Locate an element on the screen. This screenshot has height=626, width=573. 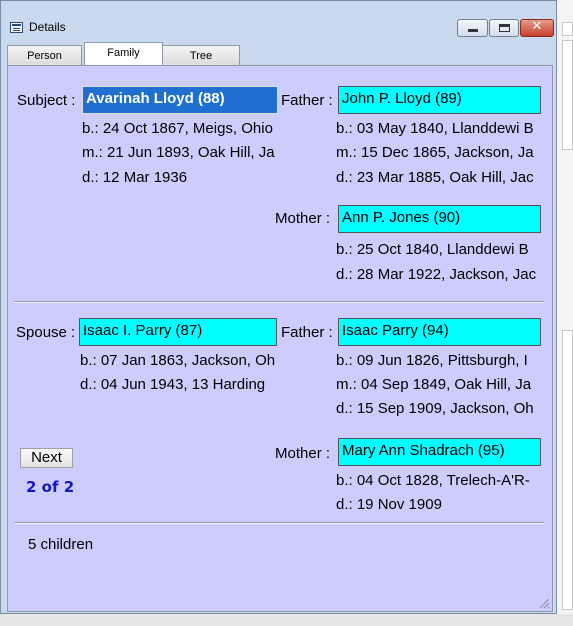
tab-person: Person is located at coordinates (44, 55).